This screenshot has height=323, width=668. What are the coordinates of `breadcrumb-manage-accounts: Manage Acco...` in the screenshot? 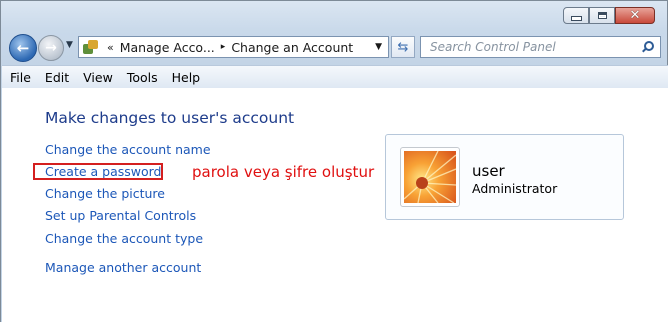 It's located at (167, 47).